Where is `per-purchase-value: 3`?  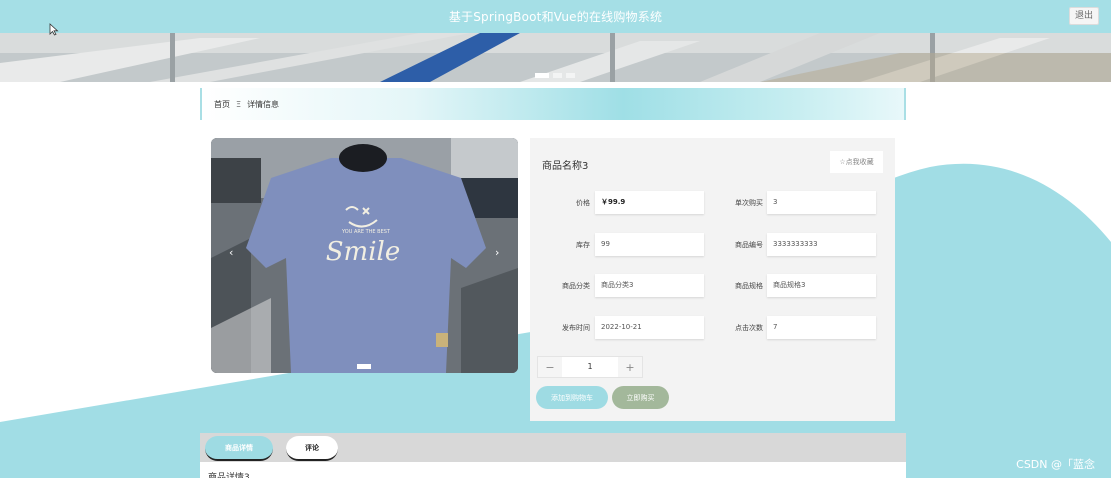
per-purchase-value: 3 is located at coordinates (821, 202).